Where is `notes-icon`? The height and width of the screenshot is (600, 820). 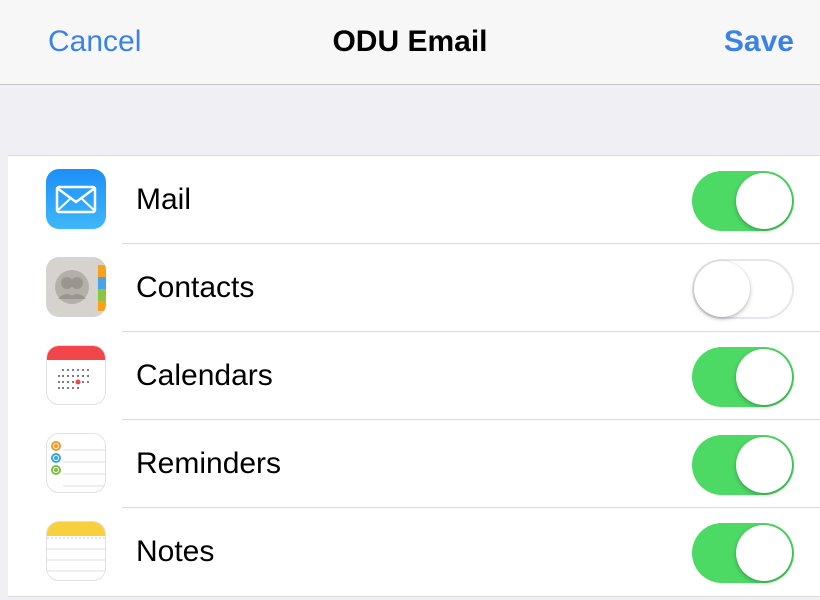
notes-icon is located at coordinates (76, 551).